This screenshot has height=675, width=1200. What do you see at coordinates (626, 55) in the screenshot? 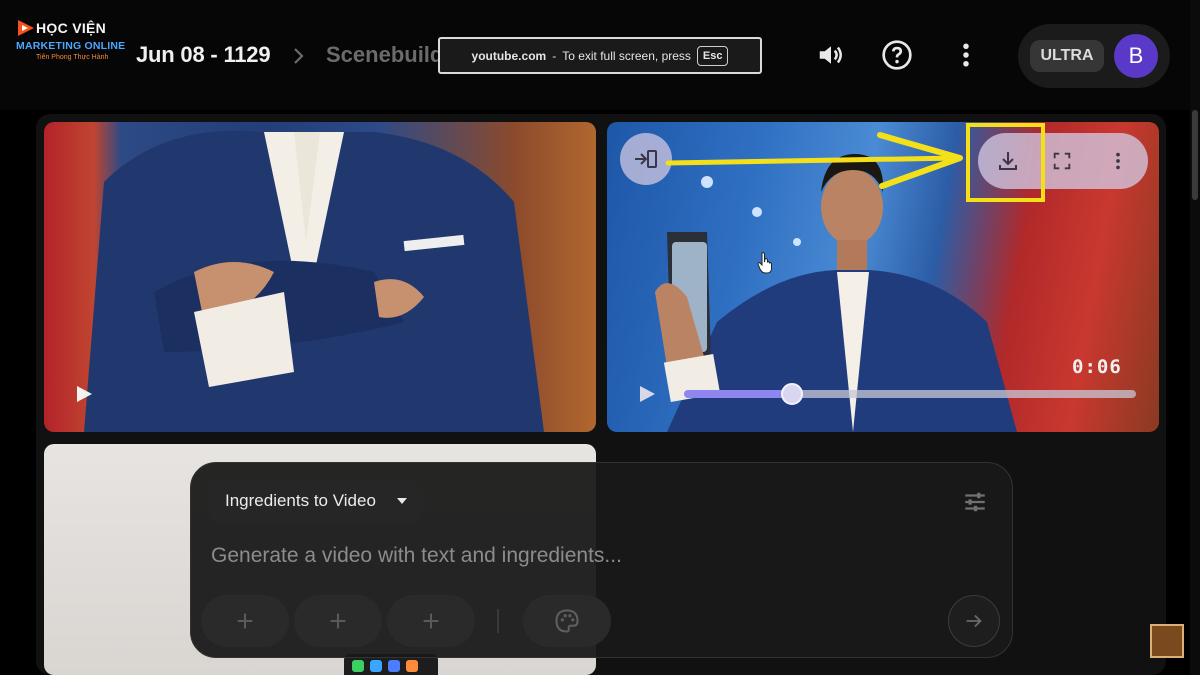
I see `banner-message: To exit full screen, press` at bounding box center [626, 55].